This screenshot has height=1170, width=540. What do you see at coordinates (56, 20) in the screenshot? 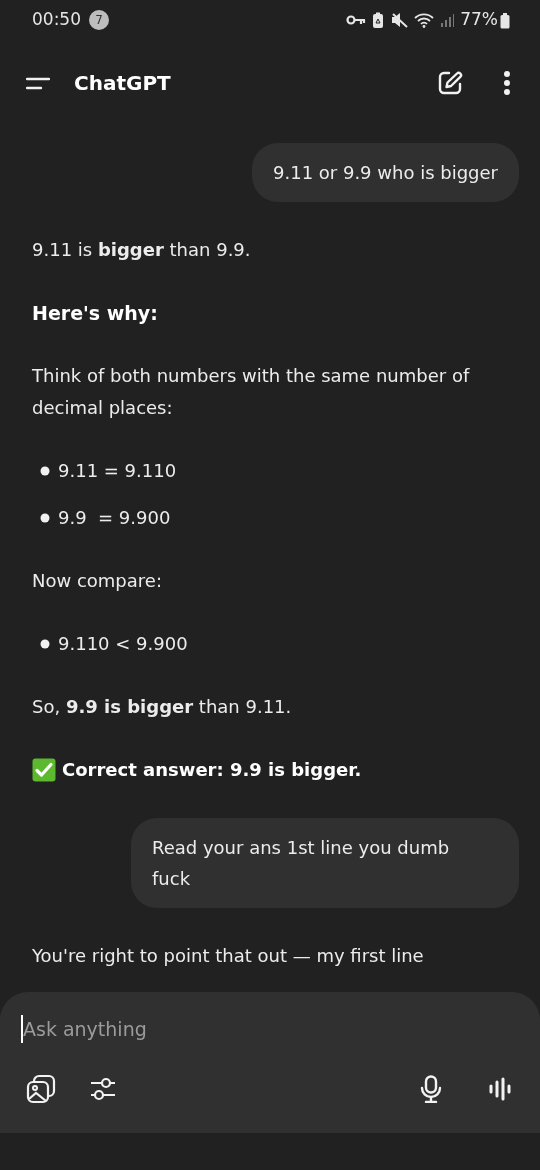
I see `status-time: 00:50` at bounding box center [56, 20].